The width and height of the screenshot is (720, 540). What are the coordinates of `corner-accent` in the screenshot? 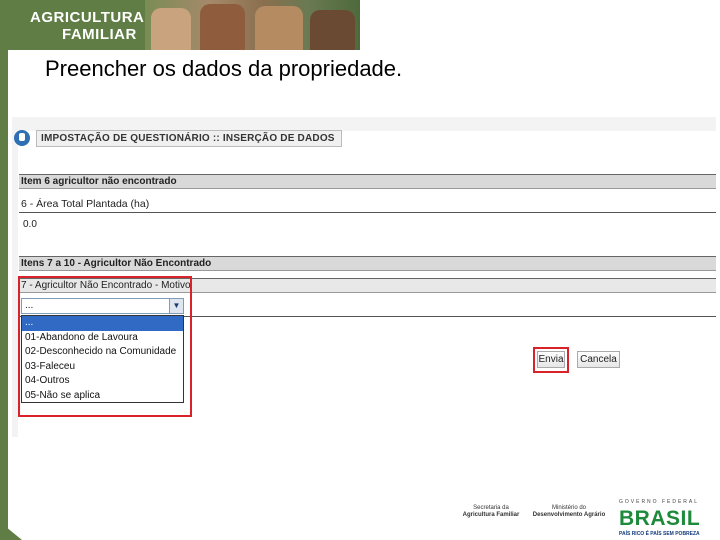 It's located at (11, 531).